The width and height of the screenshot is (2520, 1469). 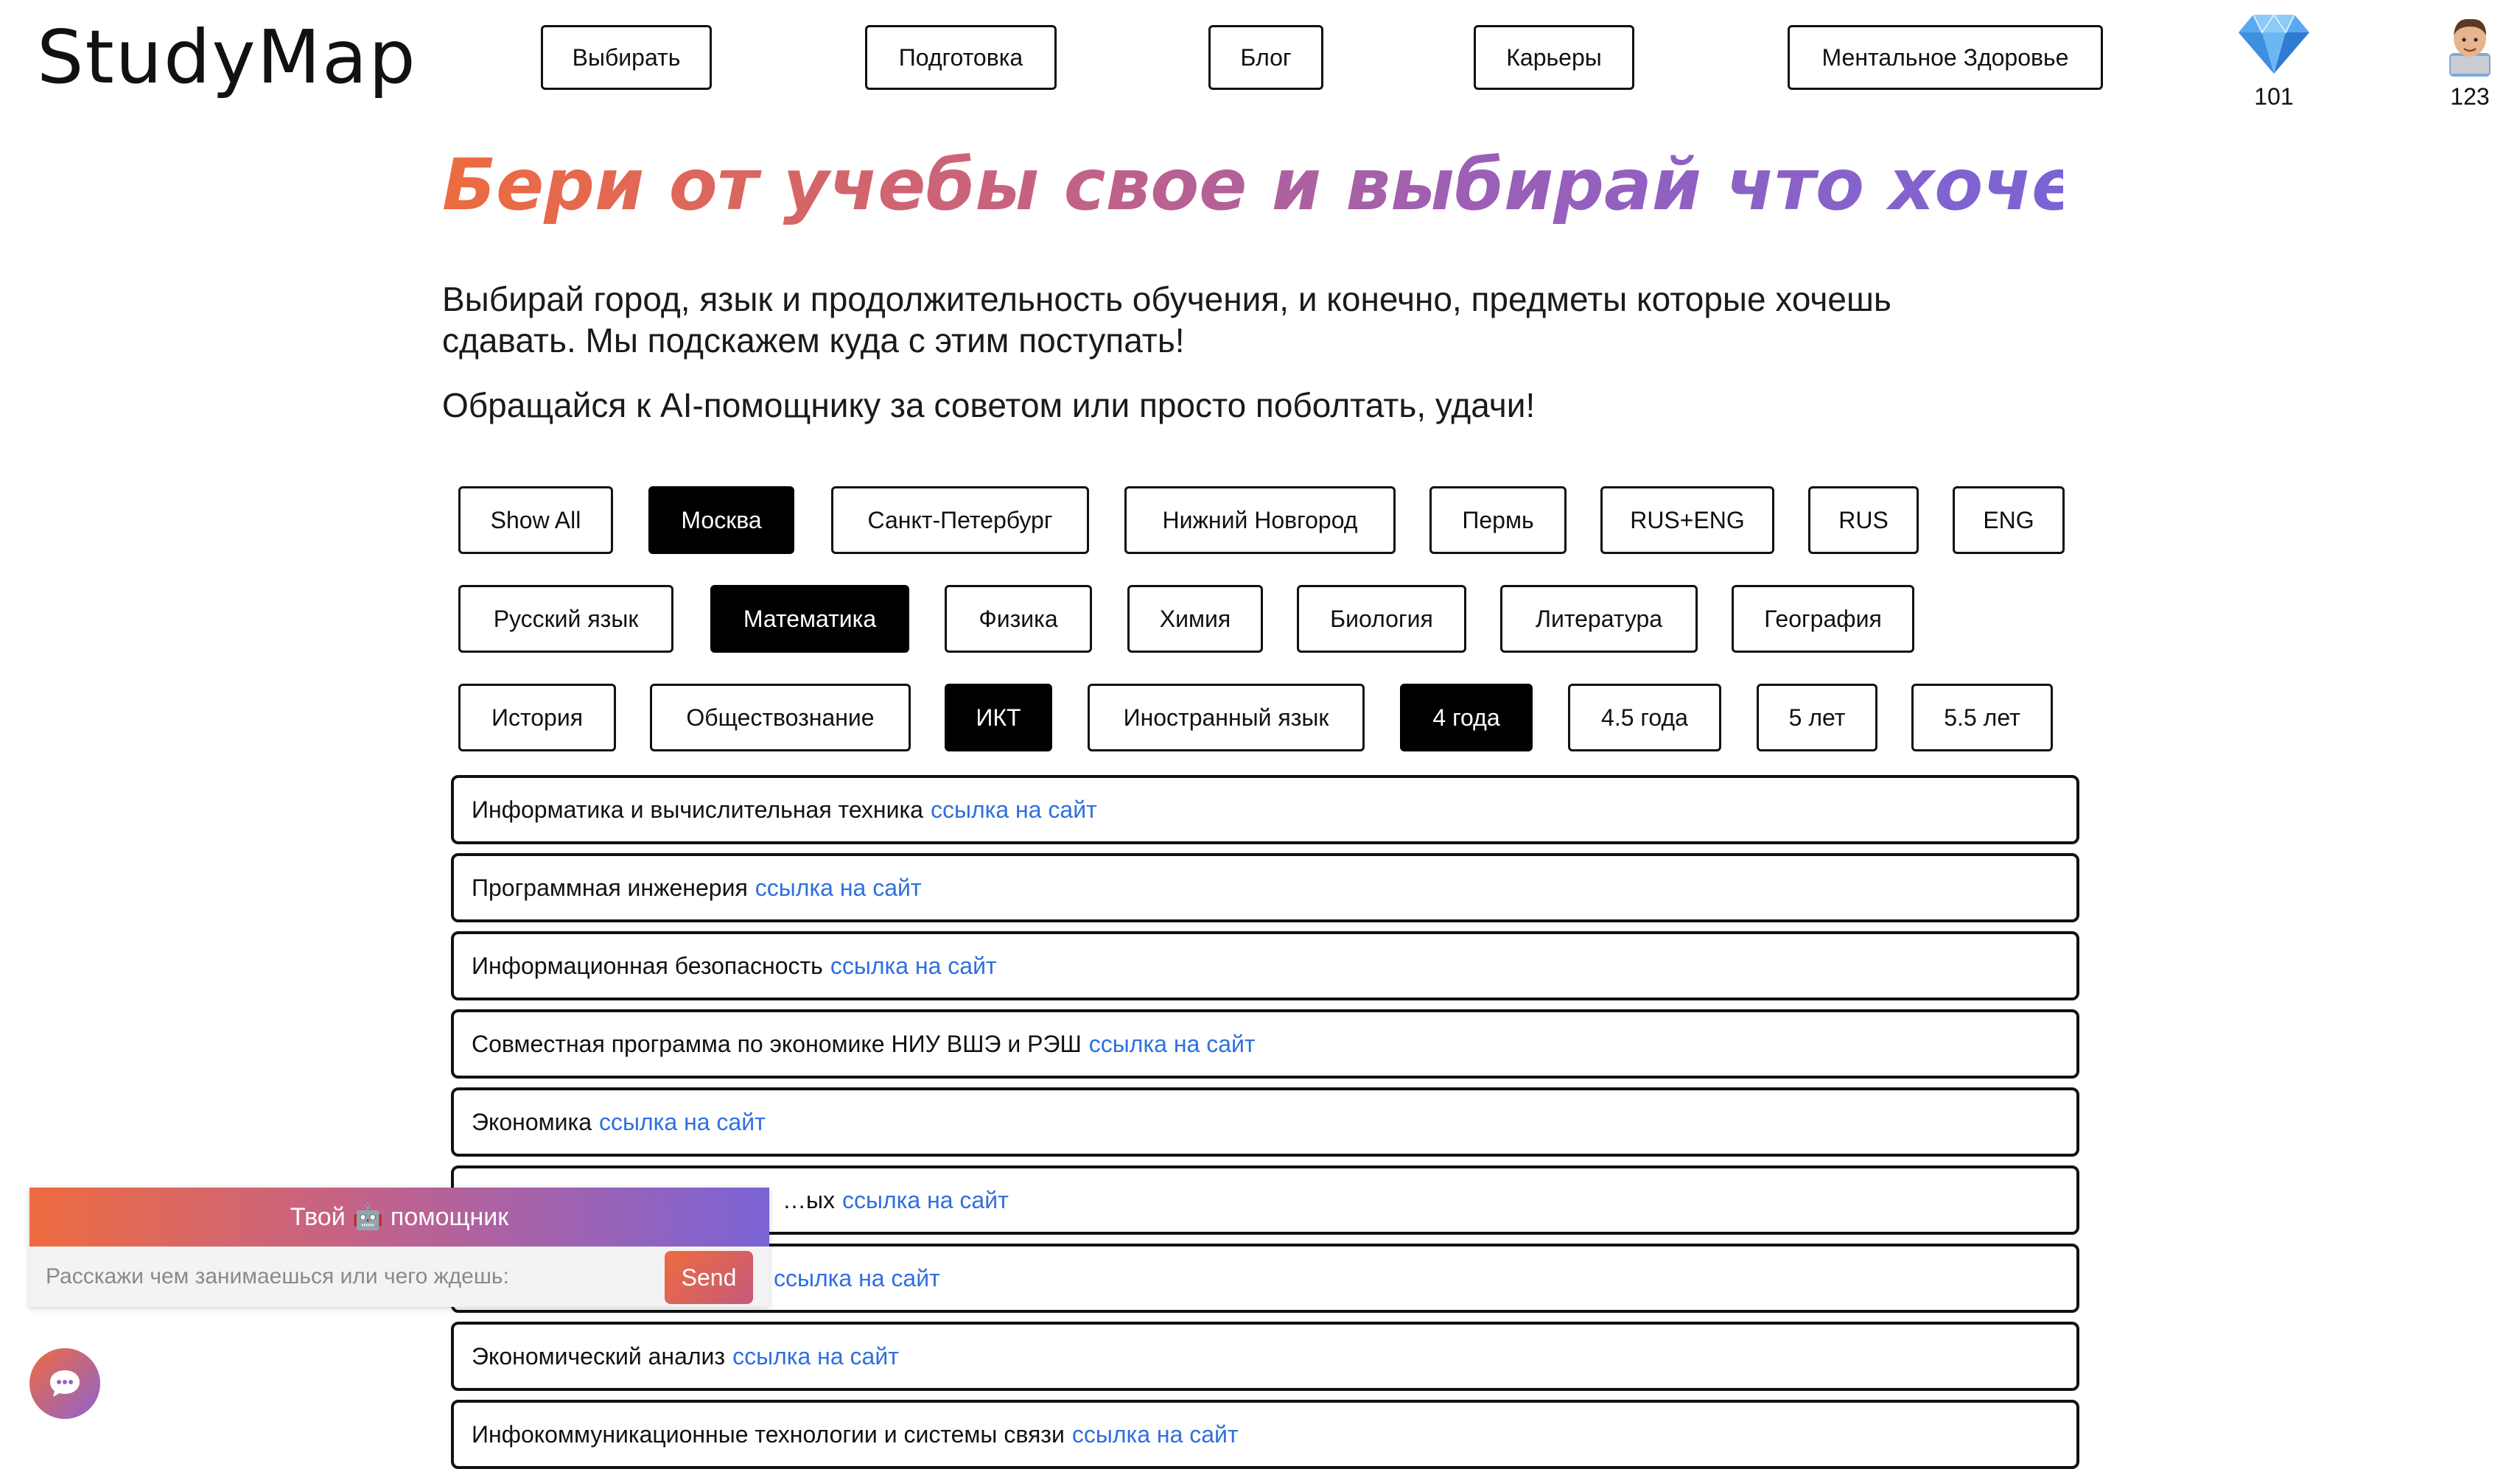 What do you see at coordinates (2274, 96) in the screenshot?
I see `gems-count: 101` at bounding box center [2274, 96].